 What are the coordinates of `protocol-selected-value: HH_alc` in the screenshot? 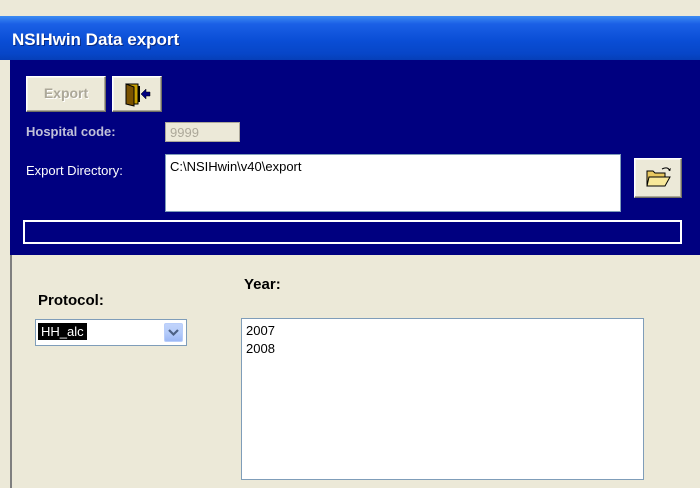 It's located at (62, 331).